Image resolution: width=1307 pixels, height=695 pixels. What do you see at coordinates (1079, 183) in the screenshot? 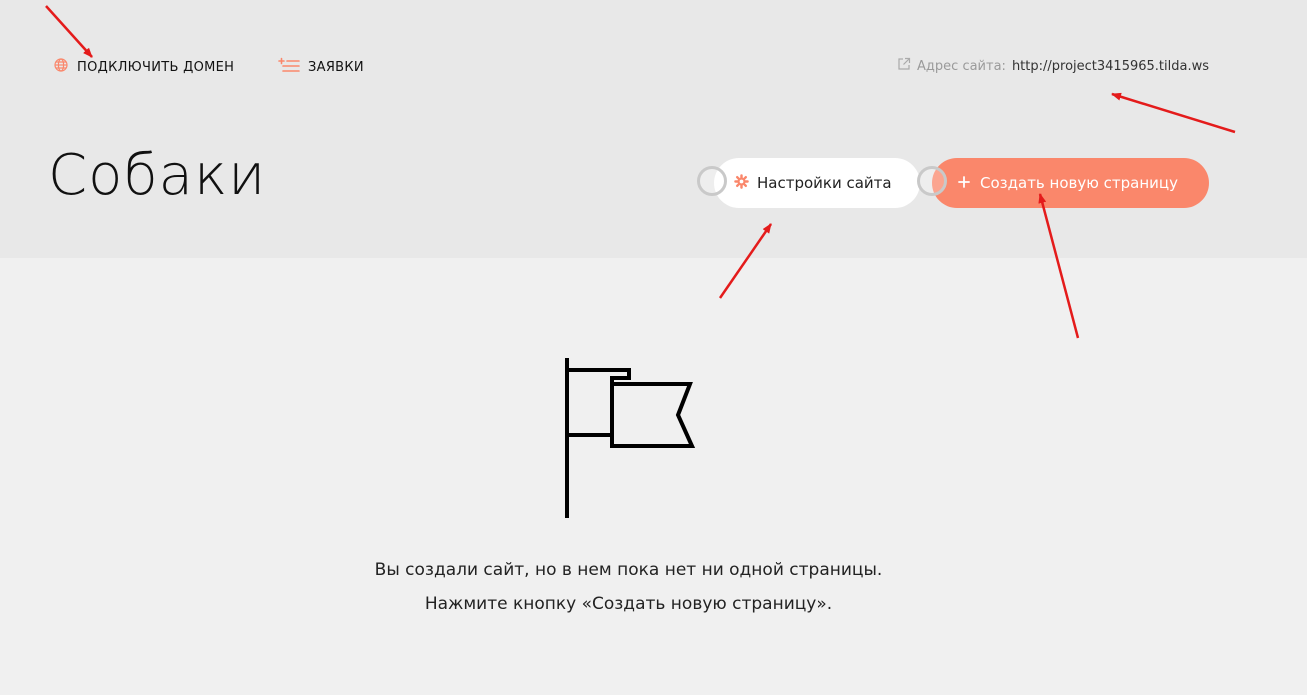
I see `create-page-label: Создать новую страницу` at bounding box center [1079, 183].